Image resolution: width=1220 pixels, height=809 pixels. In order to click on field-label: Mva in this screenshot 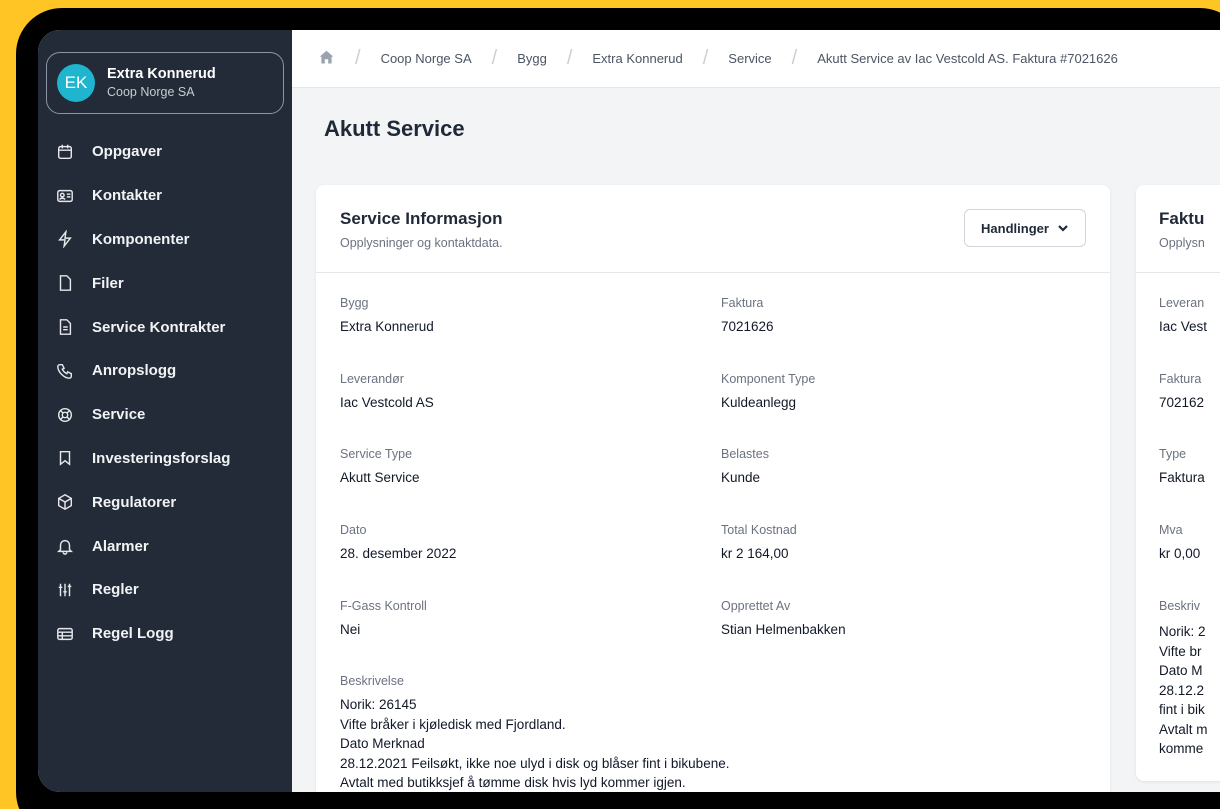, I will do `click(1171, 530)`.